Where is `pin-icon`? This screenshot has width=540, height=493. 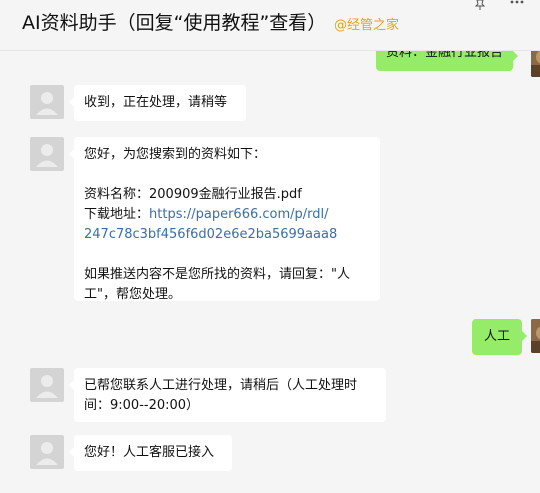 pin-icon is located at coordinates (480, 5).